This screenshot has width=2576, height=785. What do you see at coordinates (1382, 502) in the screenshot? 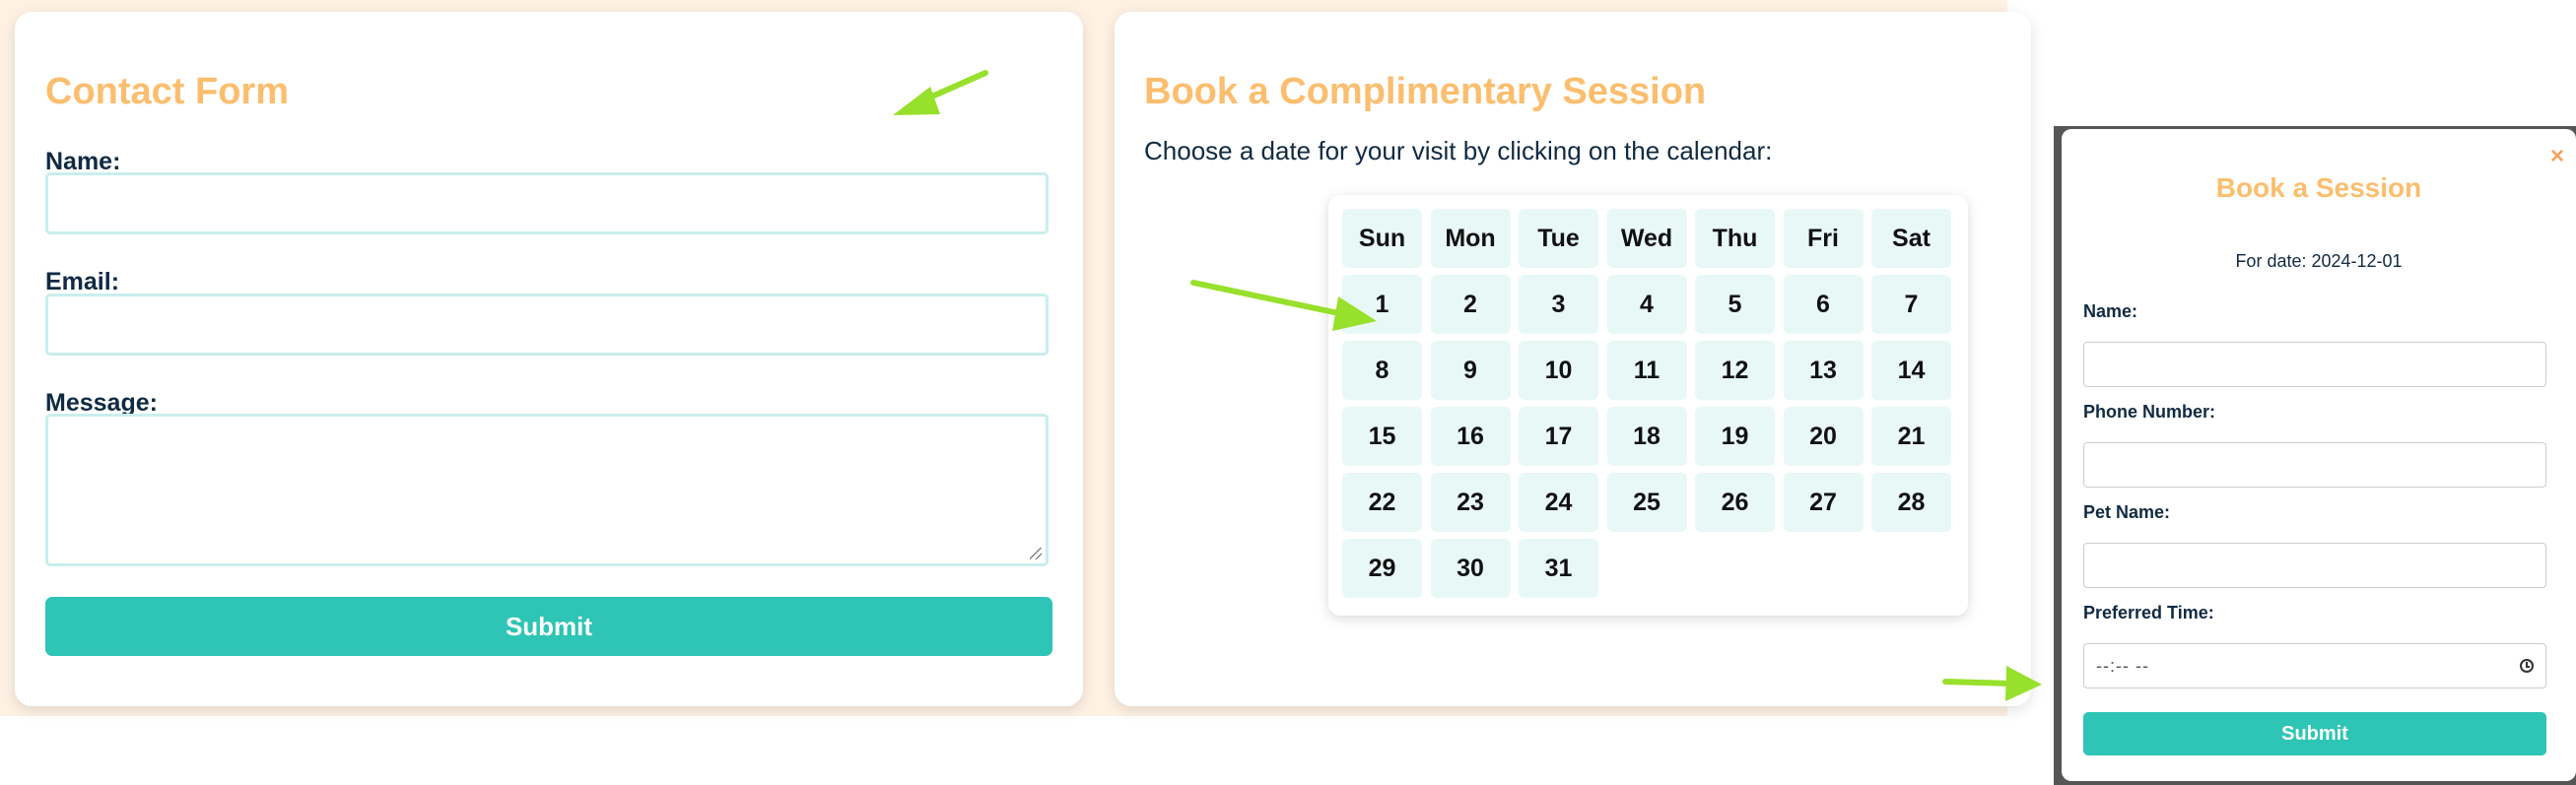
I see `calendar-day: 22` at bounding box center [1382, 502].